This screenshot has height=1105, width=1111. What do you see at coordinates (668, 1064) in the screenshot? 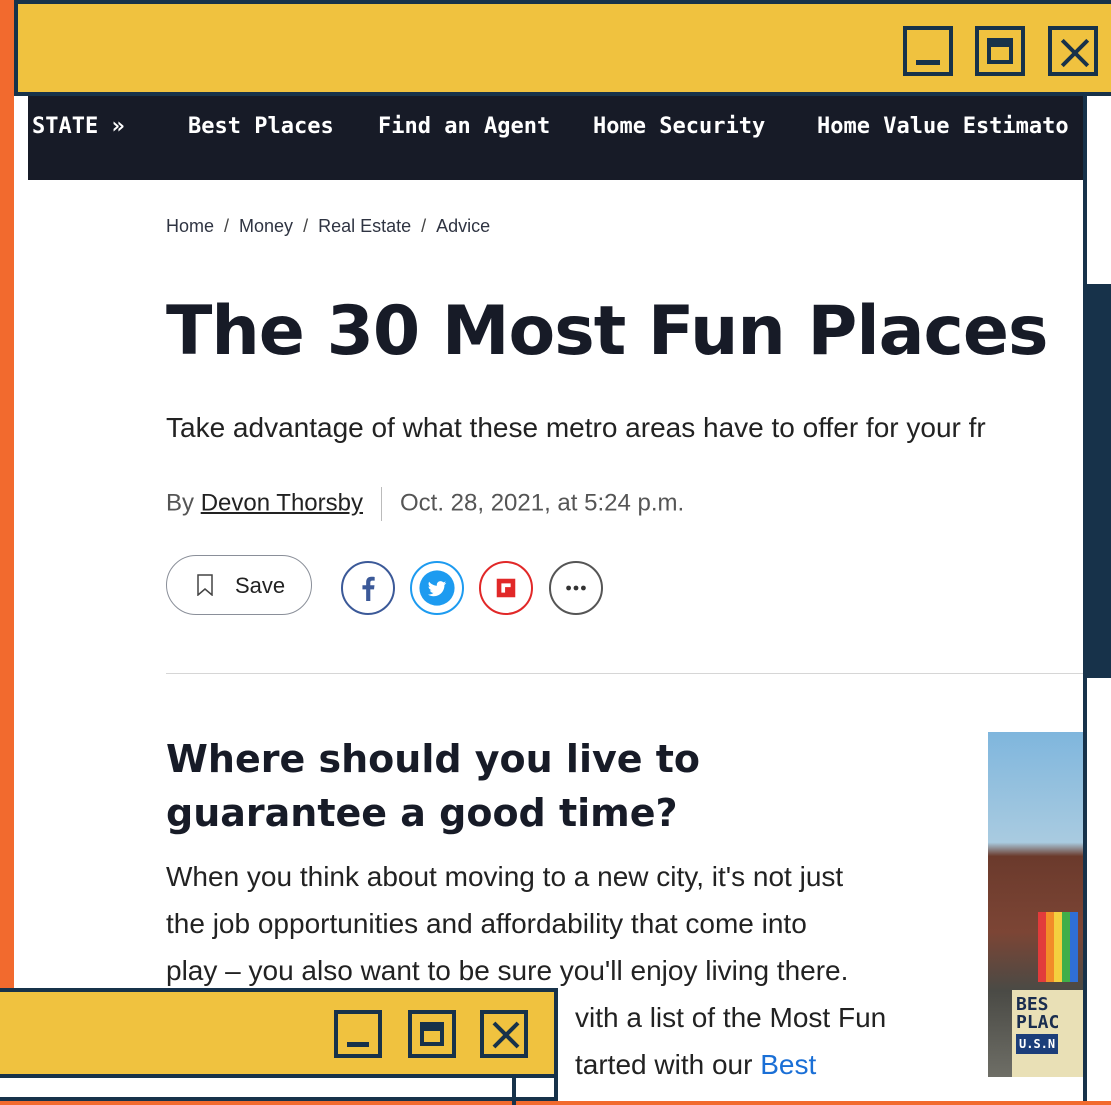
I see `body-text: tarted with our` at bounding box center [668, 1064].